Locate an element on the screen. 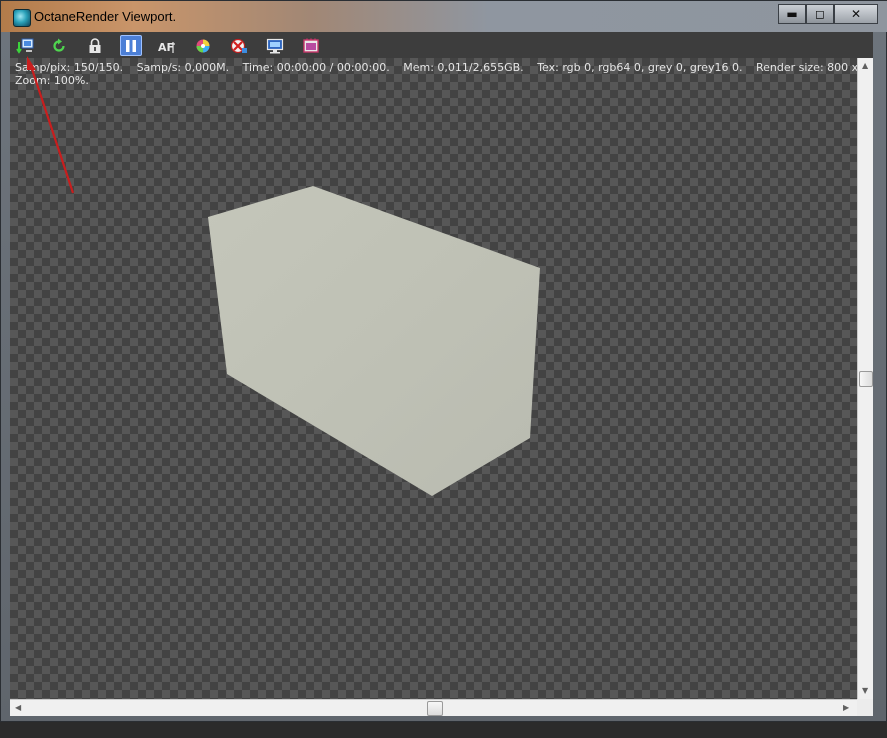 Image resolution: width=887 pixels, height=738 pixels. pause-render-button is located at coordinates (131, 45).